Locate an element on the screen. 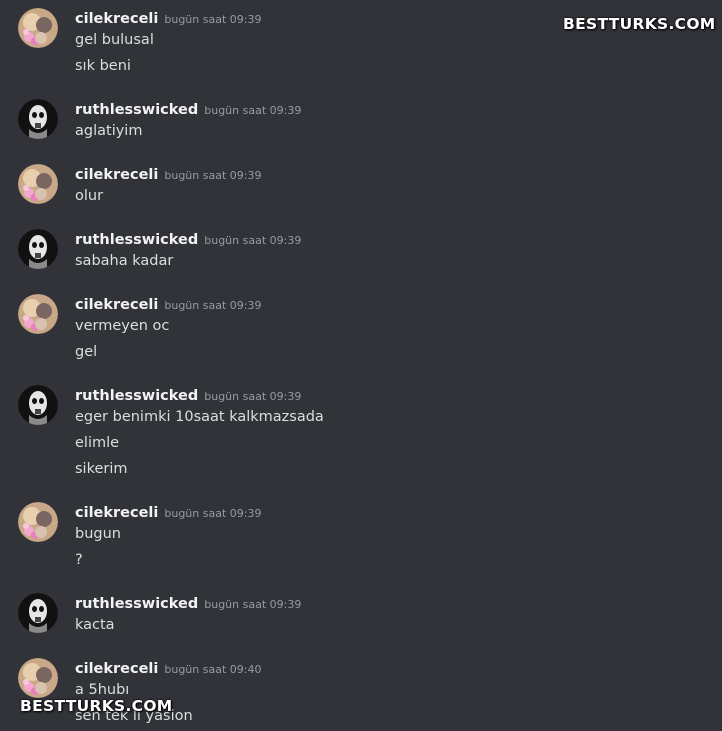 The image size is (722, 731). watermark-bottom: BESTTURKS.COM is located at coordinates (96, 706).